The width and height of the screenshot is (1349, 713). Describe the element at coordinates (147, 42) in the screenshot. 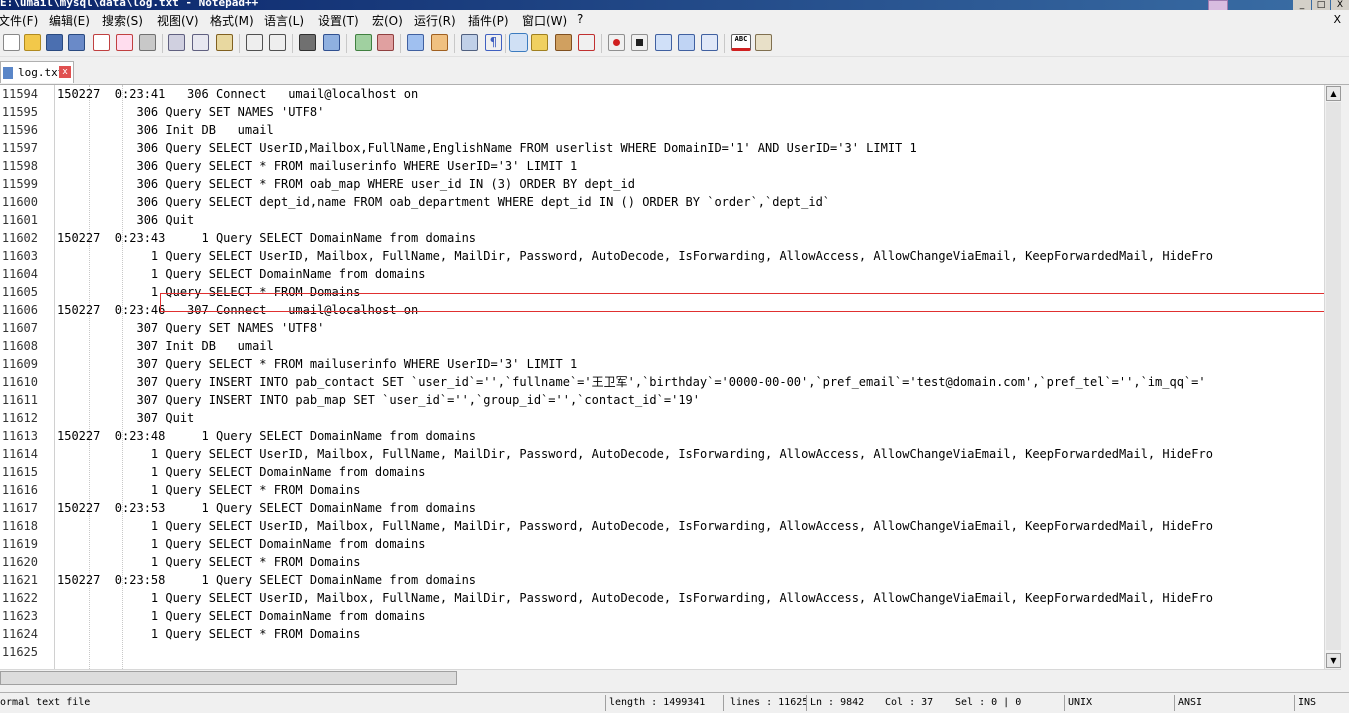

I see `print-icon` at that location.